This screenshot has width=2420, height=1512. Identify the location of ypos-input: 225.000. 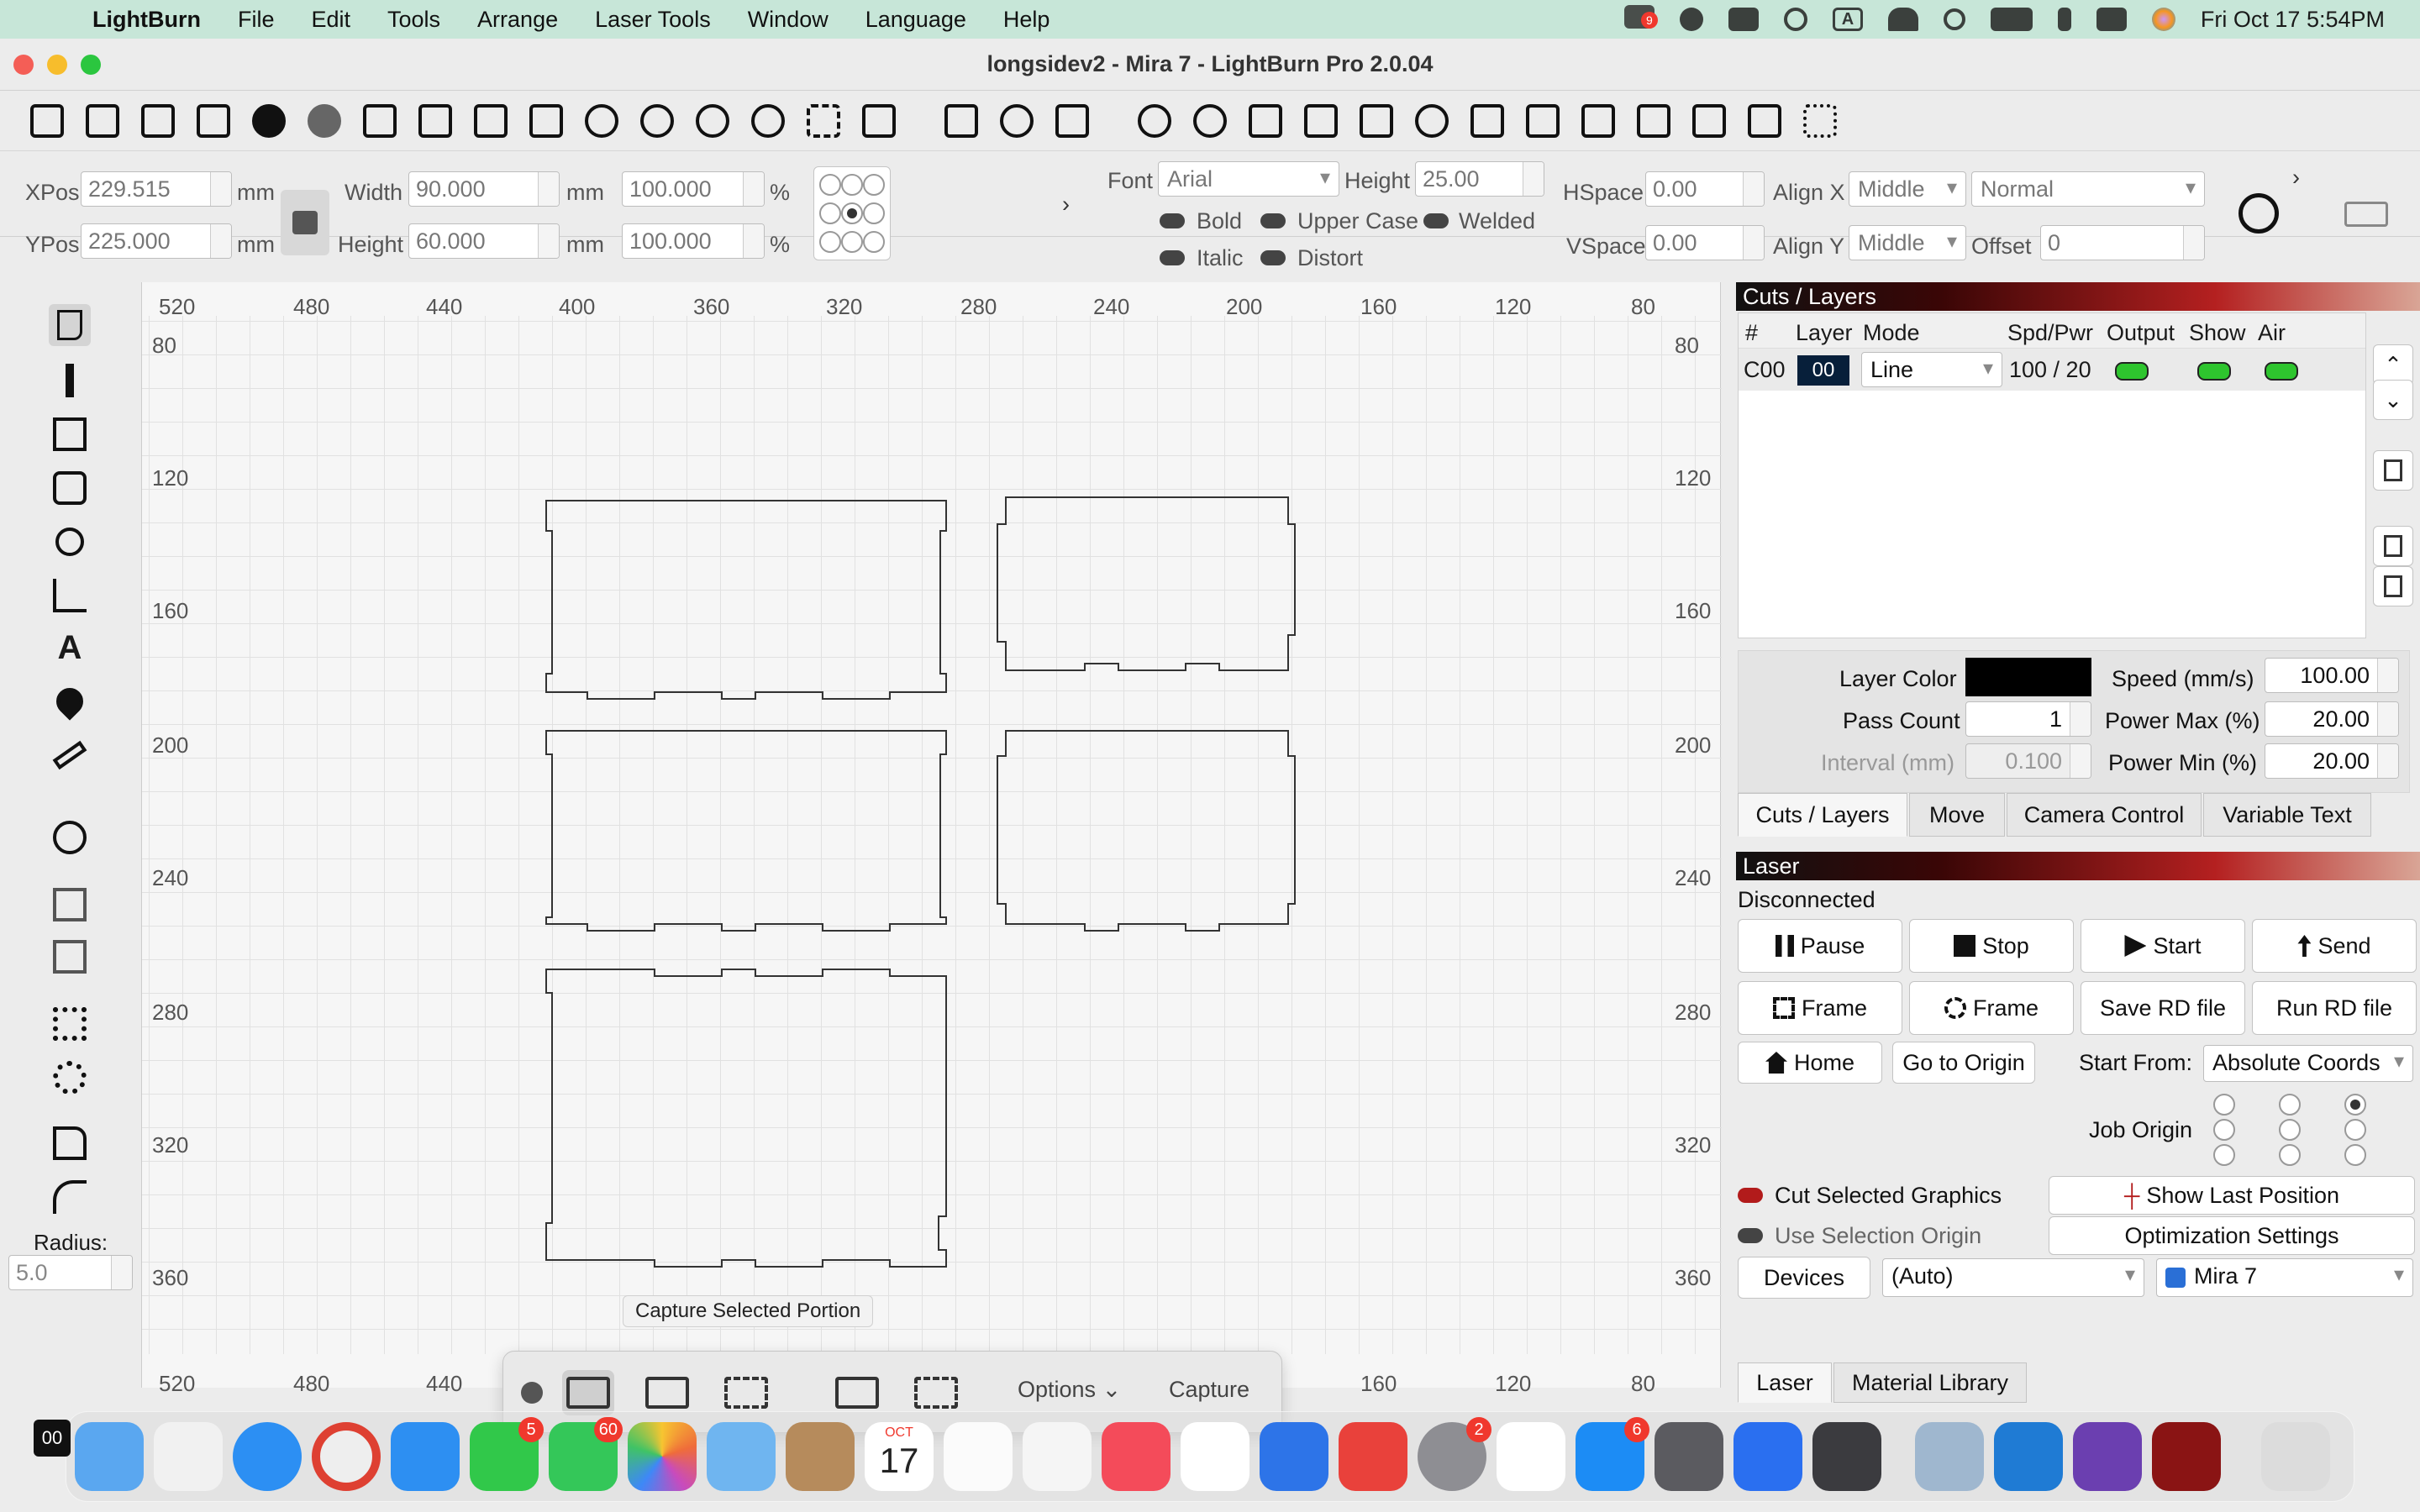
(157, 241).